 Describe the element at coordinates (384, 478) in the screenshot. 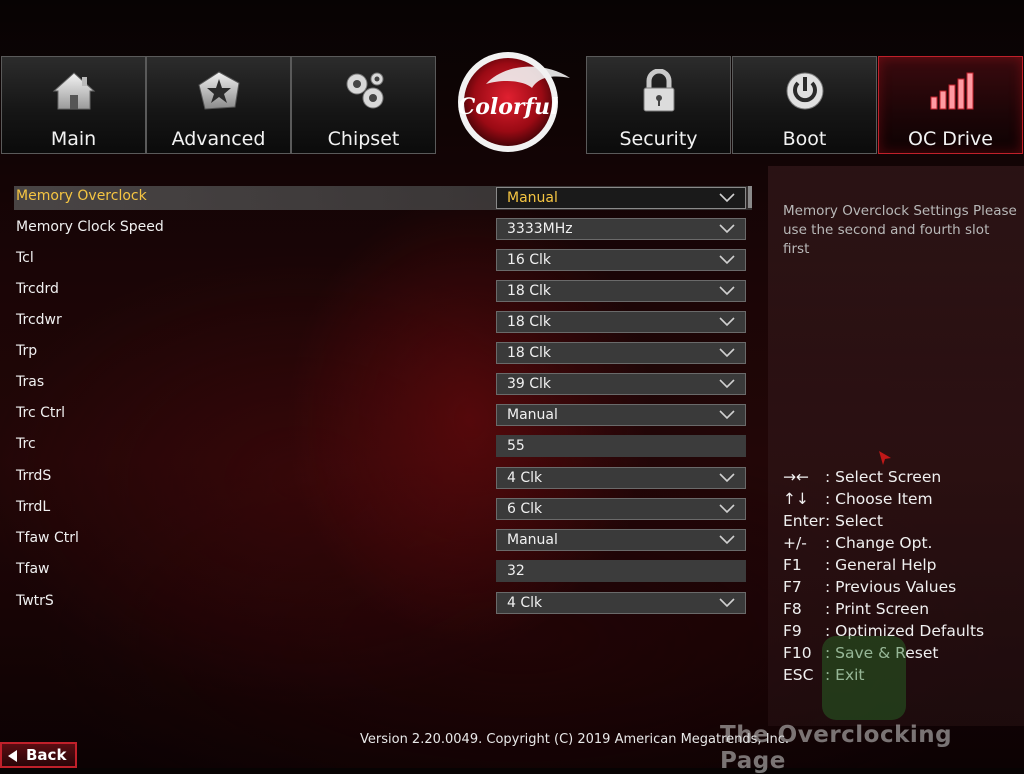

I see `setting-trrds: TrrdS 4 Clk` at that location.